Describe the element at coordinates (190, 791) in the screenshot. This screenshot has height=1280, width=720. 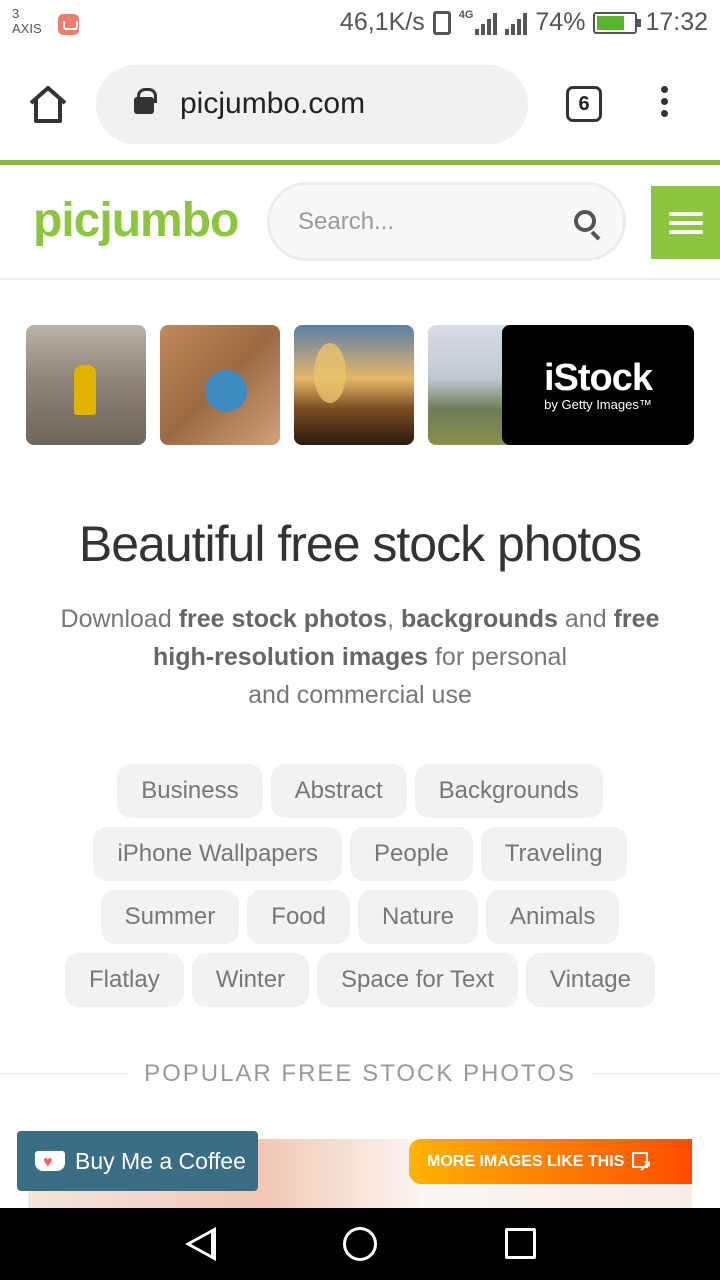
I see `tag-business: Business` at that location.